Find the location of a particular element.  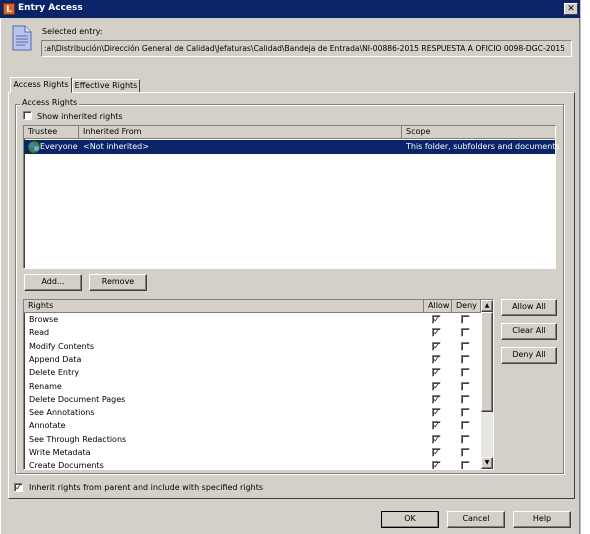

right-name: Create Documents is located at coordinates (66, 465).